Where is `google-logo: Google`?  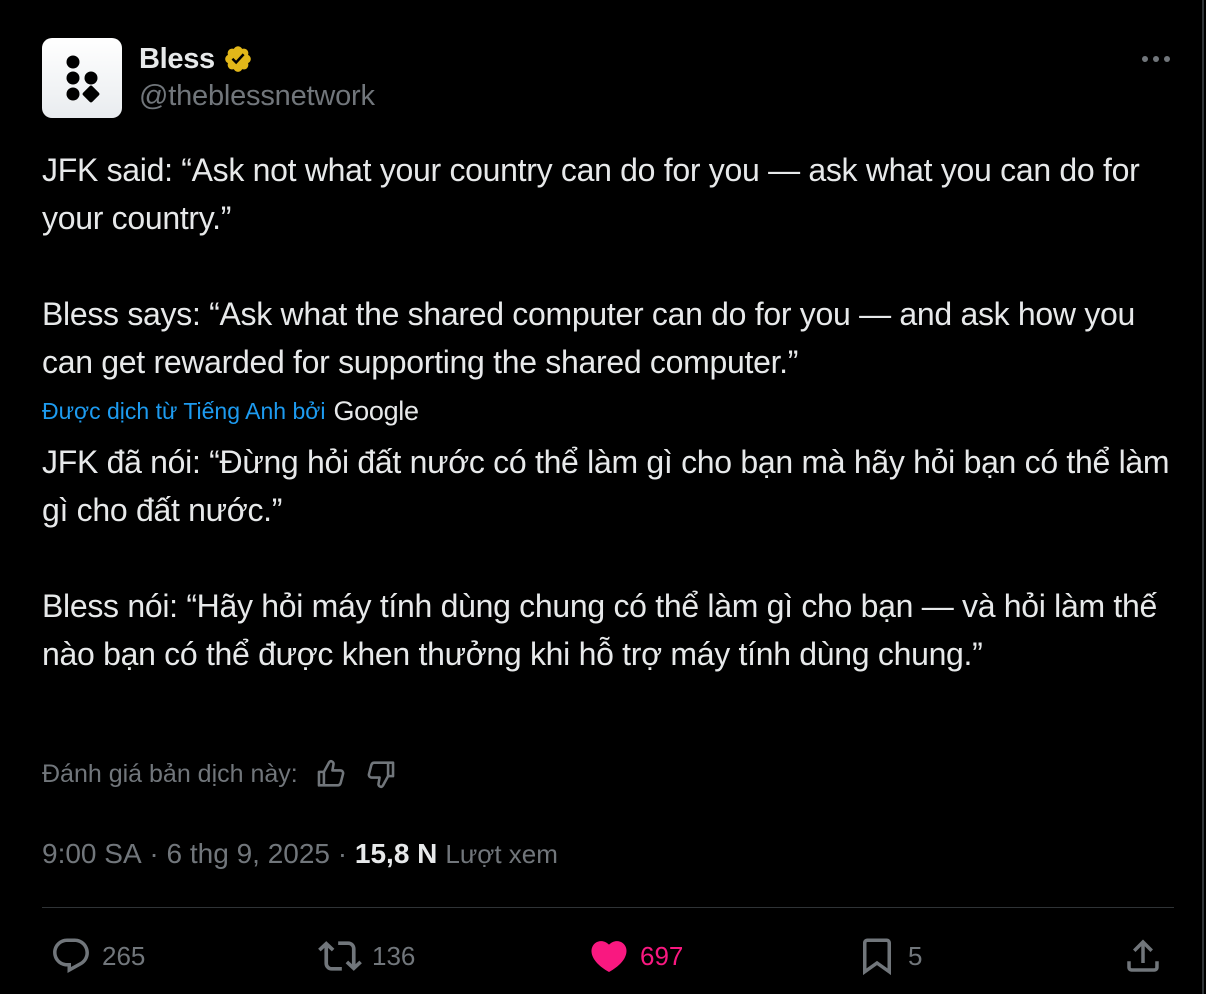 google-logo: Google is located at coordinates (376, 410).